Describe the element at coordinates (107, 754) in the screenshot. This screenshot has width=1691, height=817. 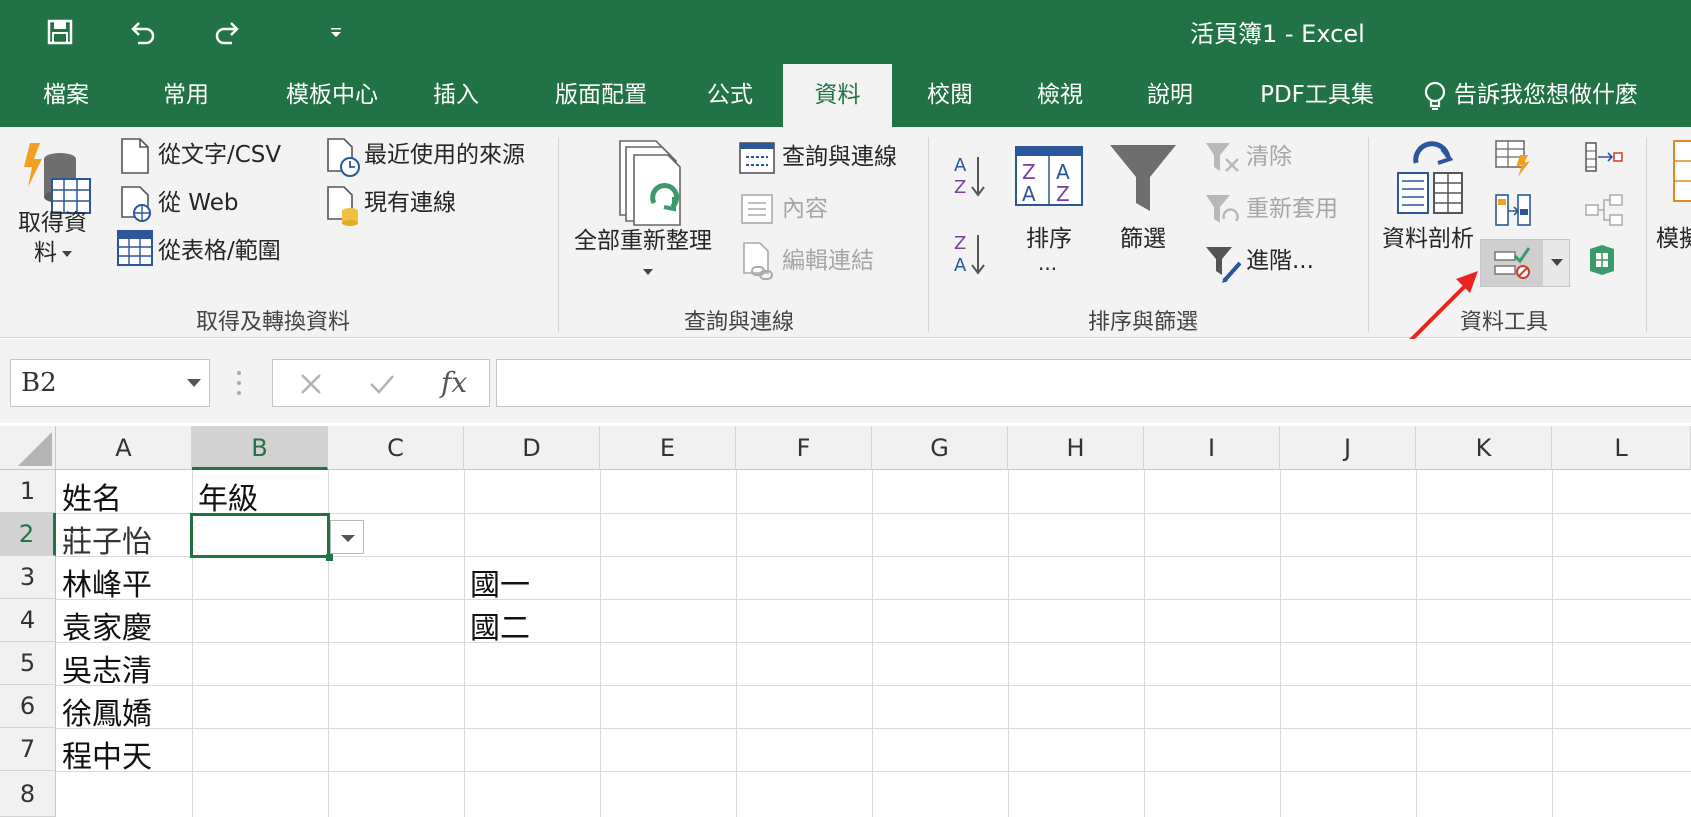
I see `cell-a7: 程中天` at that location.